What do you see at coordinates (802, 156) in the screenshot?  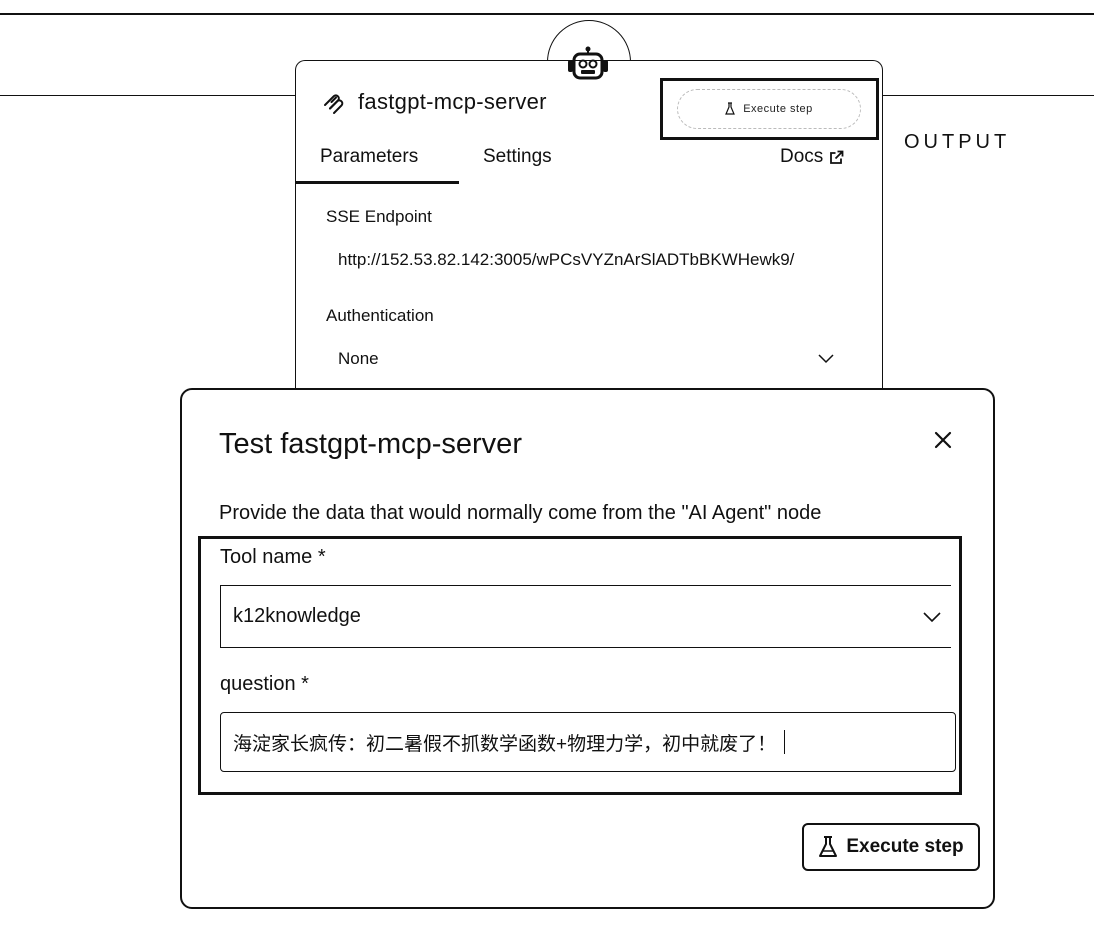 I see `docs-label: Docs` at bounding box center [802, 156].